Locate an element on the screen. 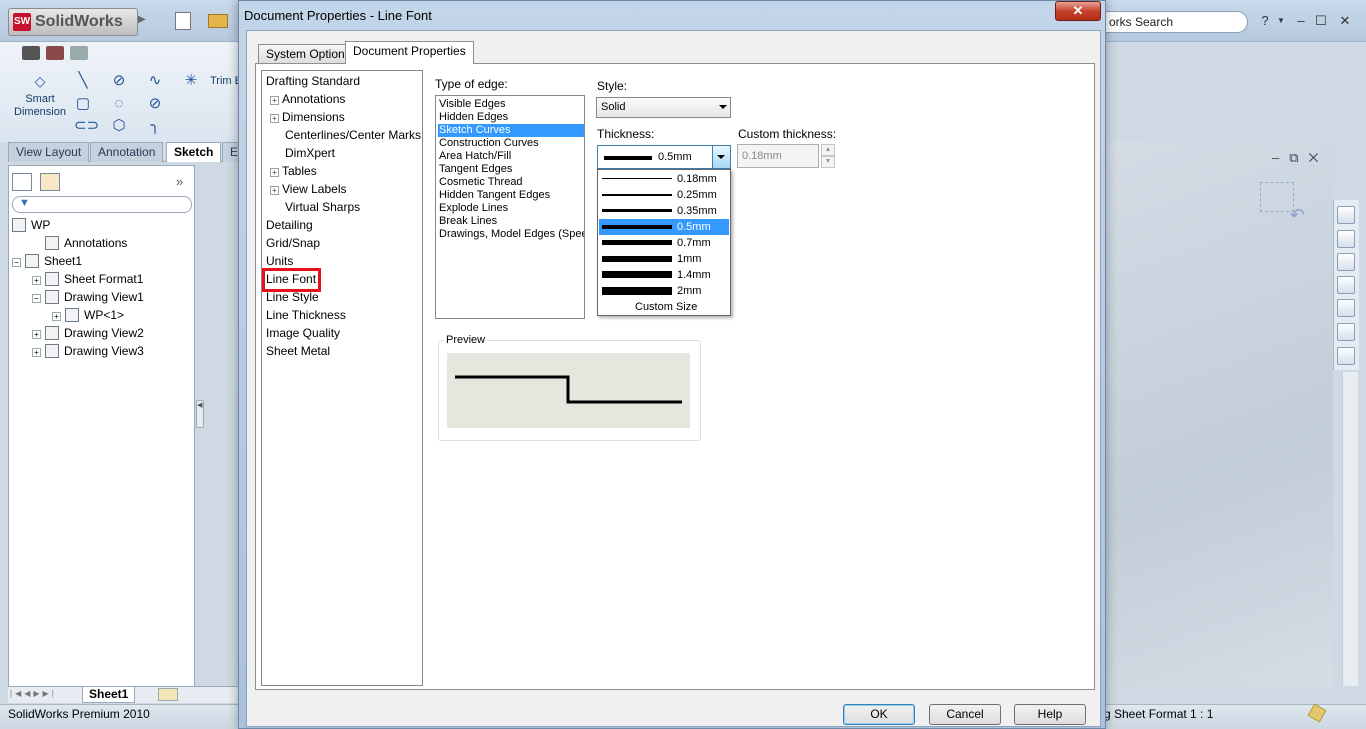 The width and height of the screenshot is (1366, 729). thickness-option: 0.5mm is located at coordinates (664, 227).